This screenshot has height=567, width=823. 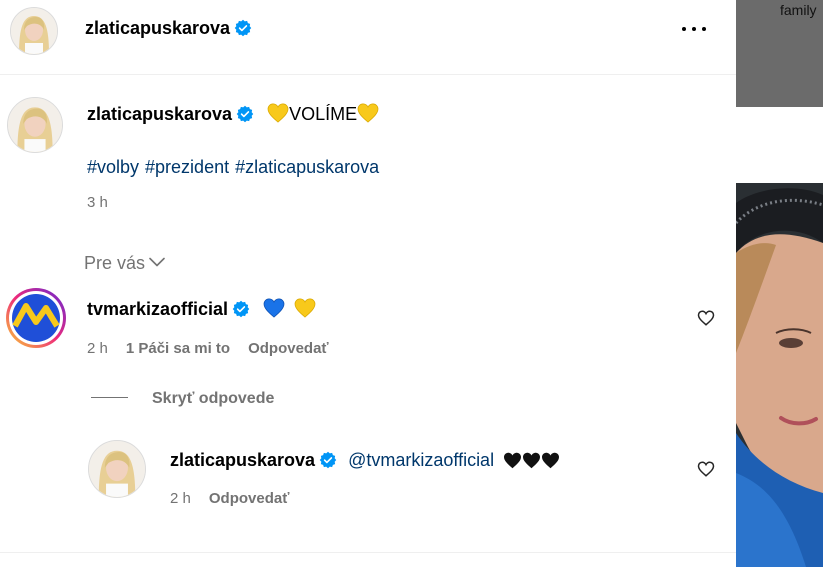 I want to click on reply-time: 2 h, so click(x=180, y=498).